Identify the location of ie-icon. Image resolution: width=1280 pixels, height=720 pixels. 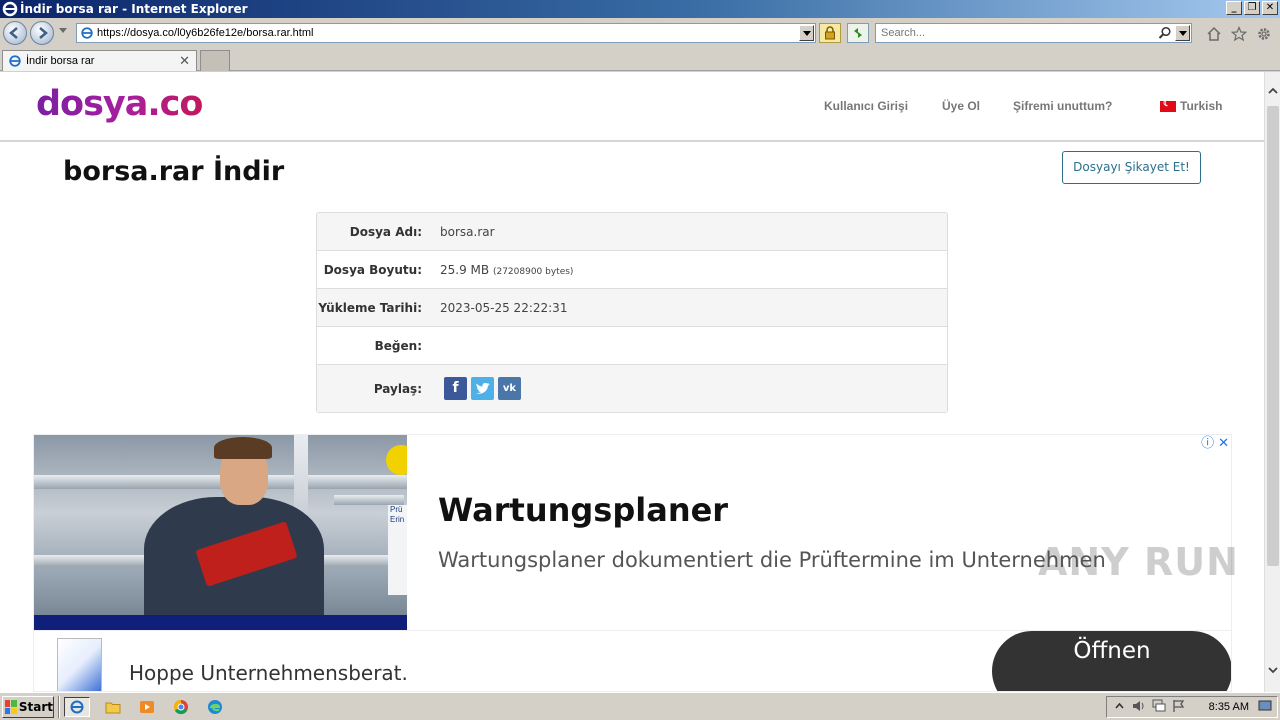
(77, 707).